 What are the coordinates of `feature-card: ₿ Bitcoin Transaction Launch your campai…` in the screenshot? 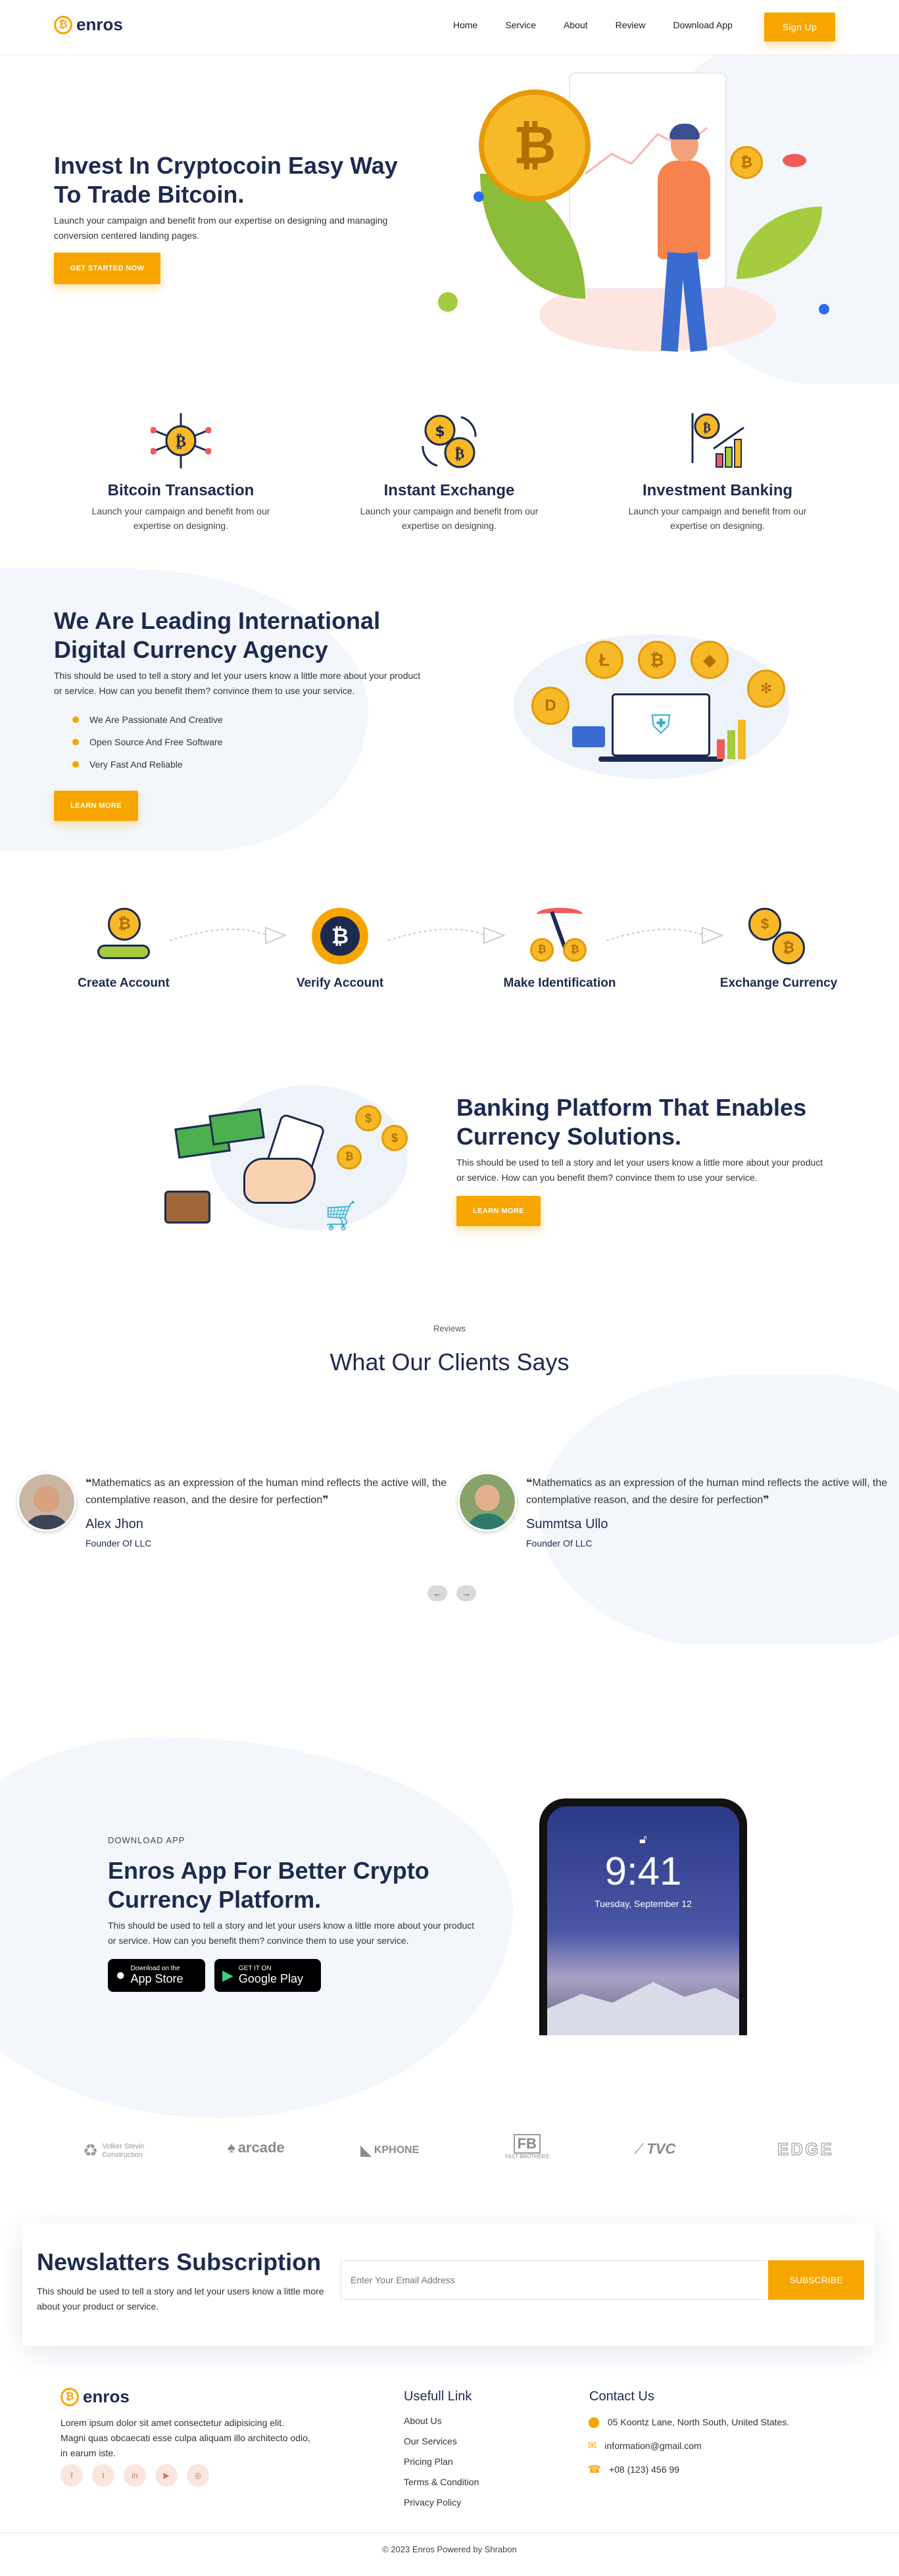 It's located at (180, 471).